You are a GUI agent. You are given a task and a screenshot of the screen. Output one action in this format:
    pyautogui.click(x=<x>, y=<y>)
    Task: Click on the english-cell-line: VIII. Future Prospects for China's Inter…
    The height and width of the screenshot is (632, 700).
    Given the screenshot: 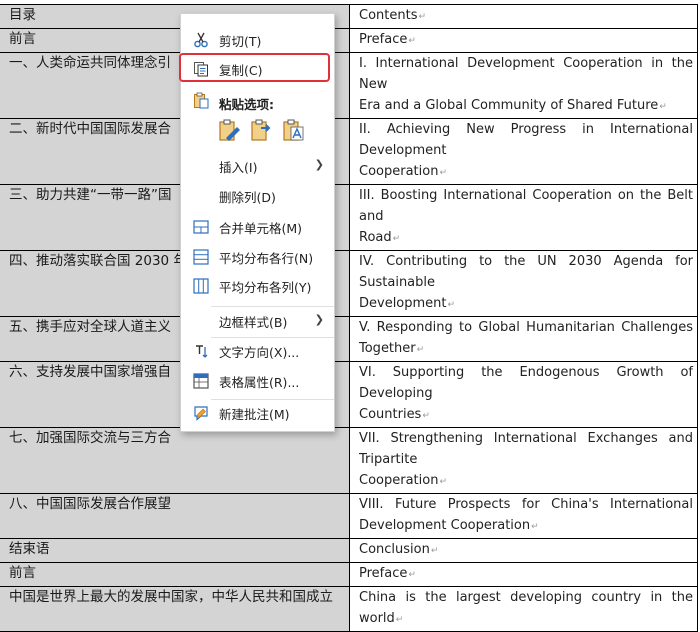 What is the action you would take?
    pyautogui.click(x=526, y=504)
    